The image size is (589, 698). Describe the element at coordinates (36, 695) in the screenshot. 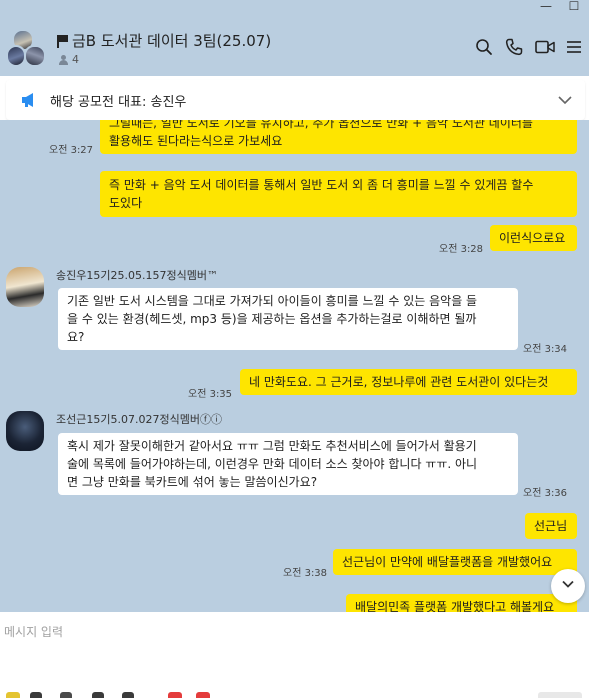

I see `emoticon-icon` at that location.